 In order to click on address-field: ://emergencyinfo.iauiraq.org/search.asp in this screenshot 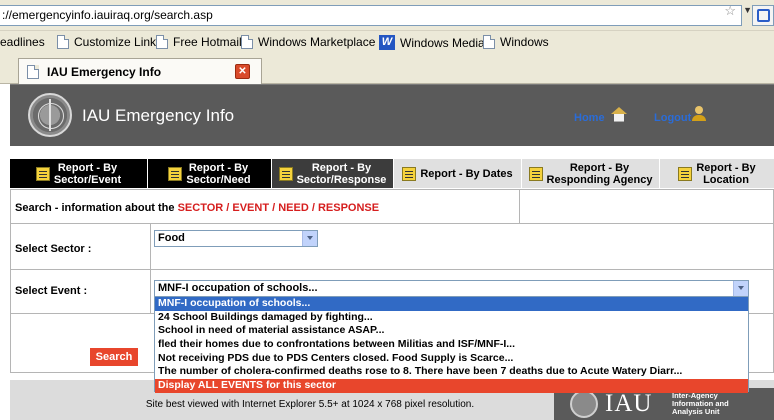, I will do `click(371, 15)`.